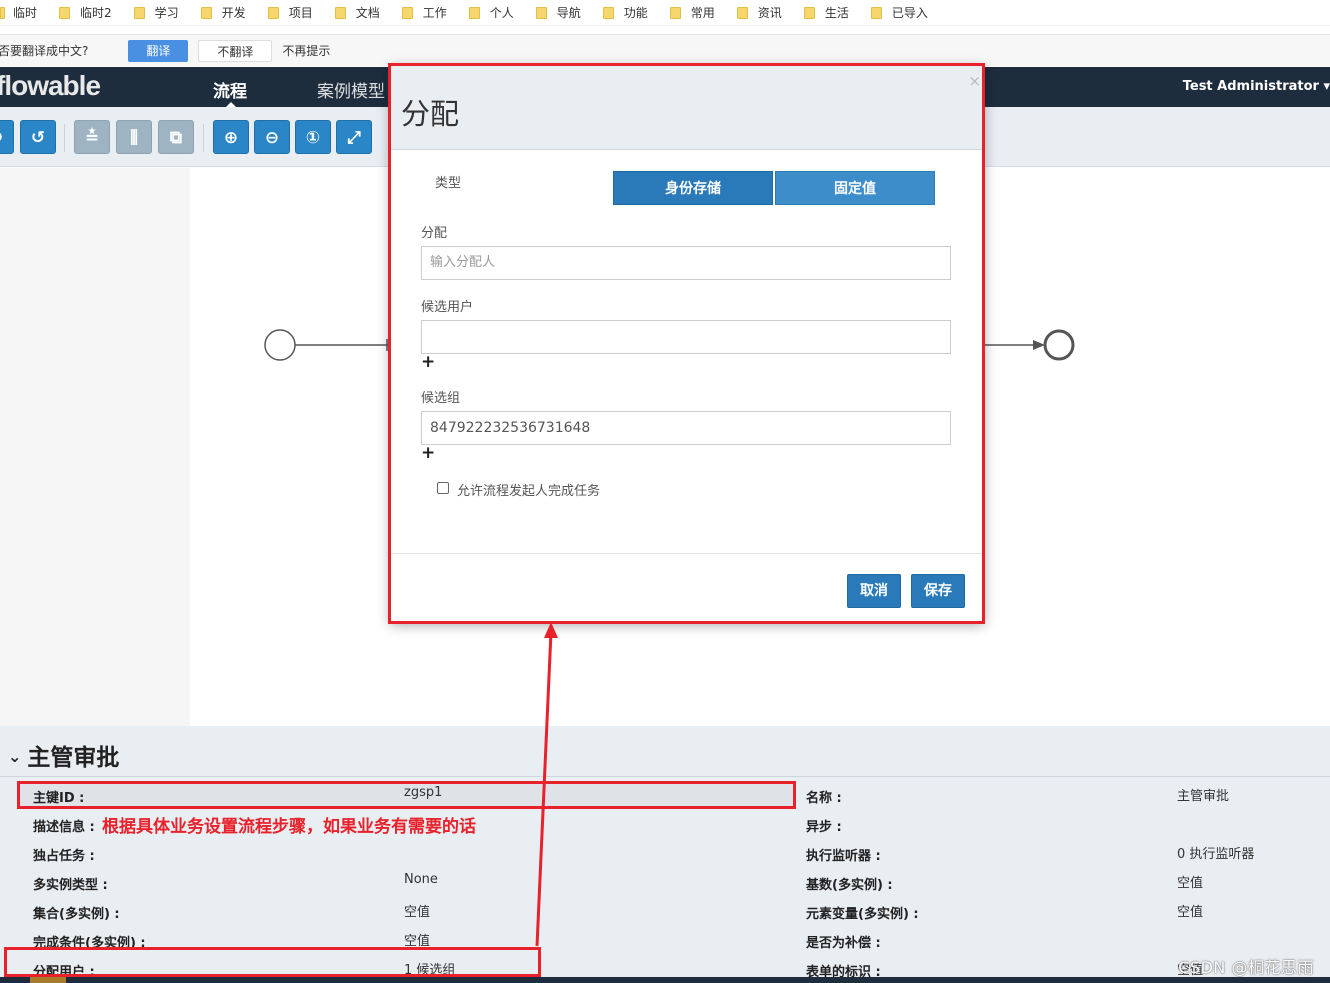  I want to click on annotation-arrow, so click(546, 784).